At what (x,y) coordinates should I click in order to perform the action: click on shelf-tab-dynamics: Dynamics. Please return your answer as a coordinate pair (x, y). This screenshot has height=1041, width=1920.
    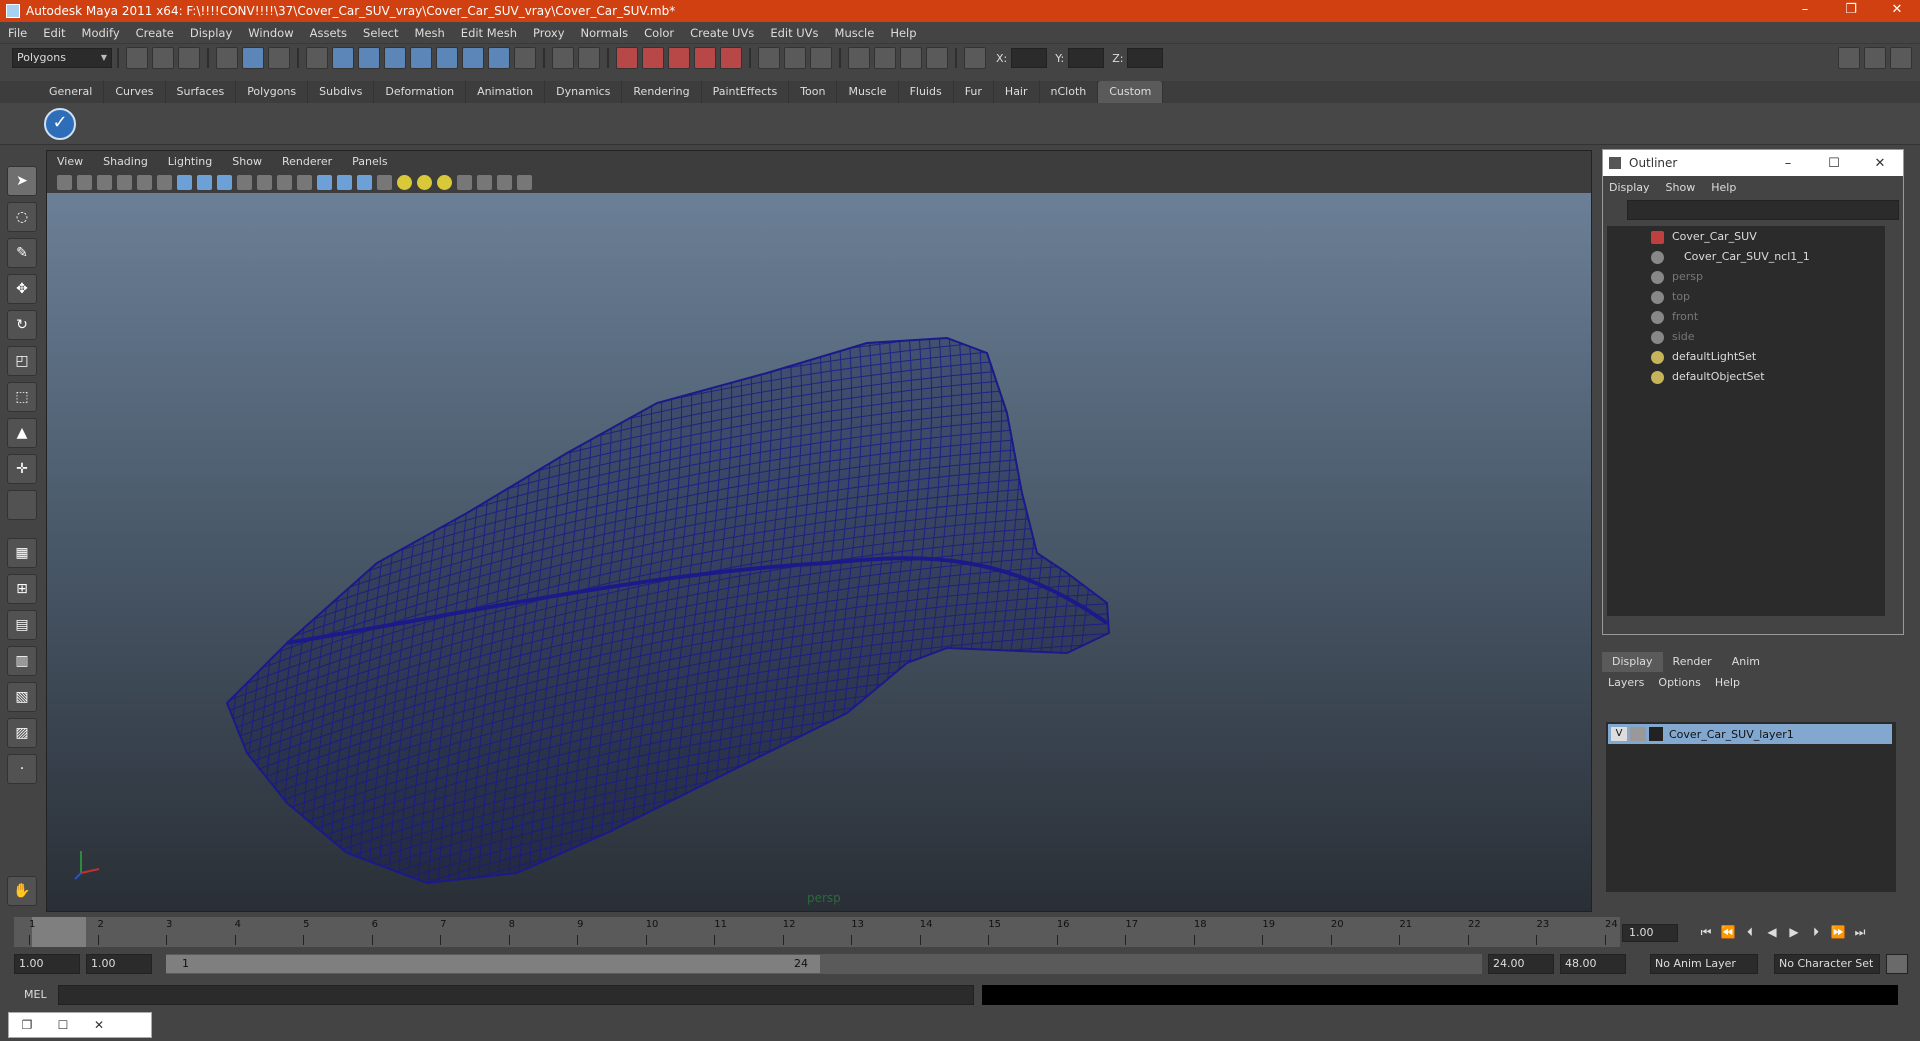
    Looking at the image, I should click on (584, 92).